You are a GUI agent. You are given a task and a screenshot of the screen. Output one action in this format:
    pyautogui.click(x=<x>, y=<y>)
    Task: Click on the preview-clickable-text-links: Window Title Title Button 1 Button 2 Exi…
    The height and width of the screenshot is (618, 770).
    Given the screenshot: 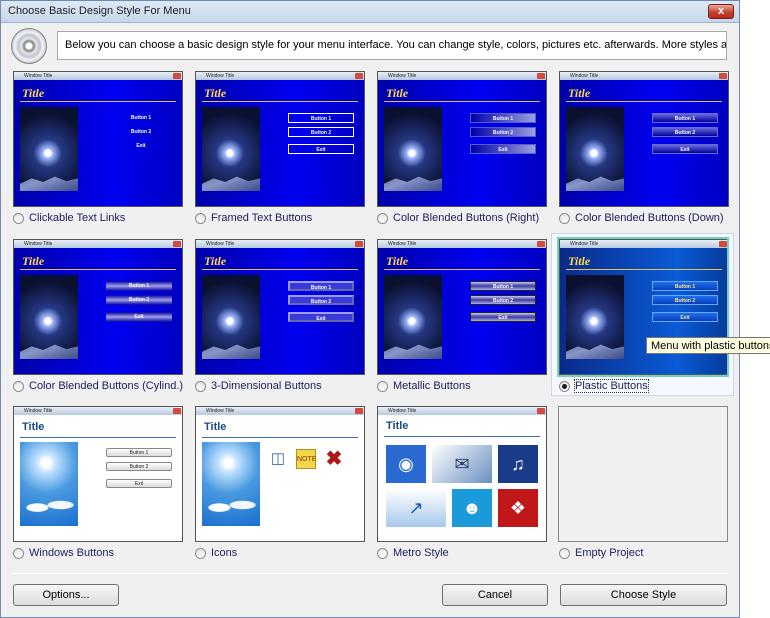 What is the action you would take?
    pyautogui.click(x=98, y=139)
    